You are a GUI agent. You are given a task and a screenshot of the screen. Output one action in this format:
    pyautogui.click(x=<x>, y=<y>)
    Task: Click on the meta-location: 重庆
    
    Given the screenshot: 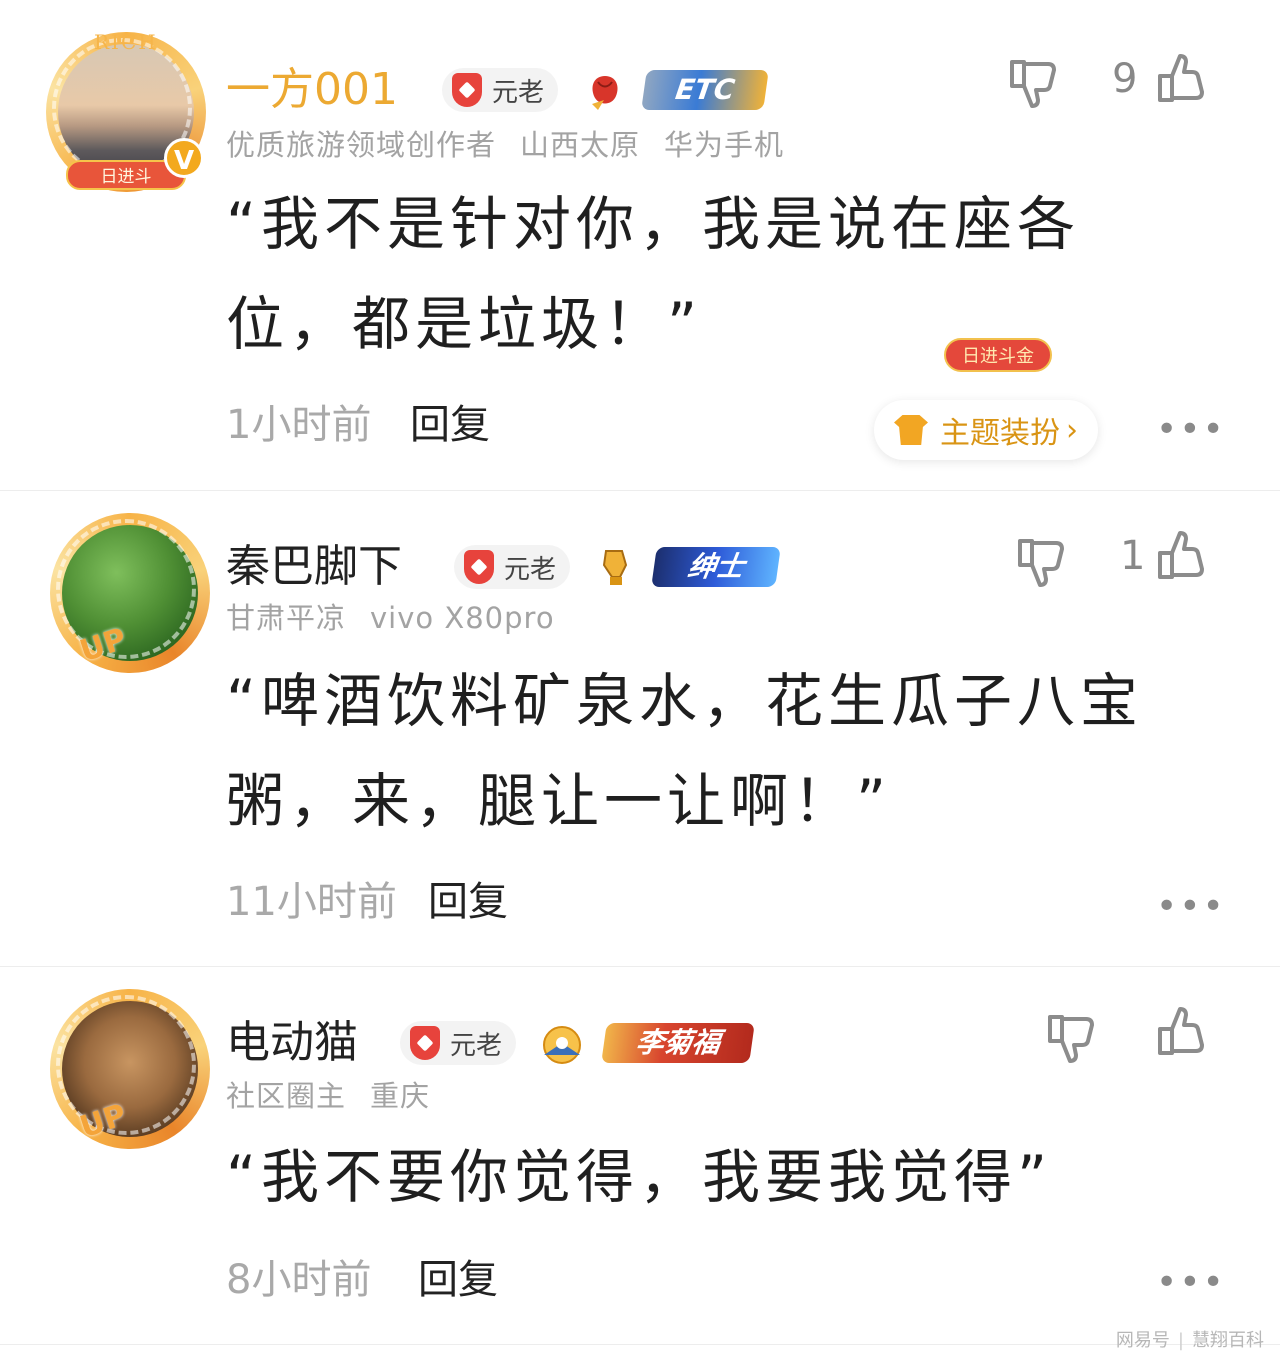 What is the action you would take?
    pyautogui.click(x=400, y=1096)
    